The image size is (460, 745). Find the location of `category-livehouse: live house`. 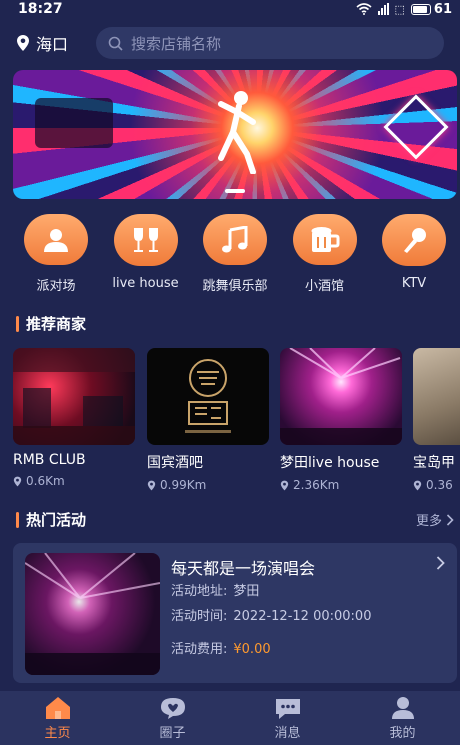

category-livehouse: live house is located at coordinates (146, 254).